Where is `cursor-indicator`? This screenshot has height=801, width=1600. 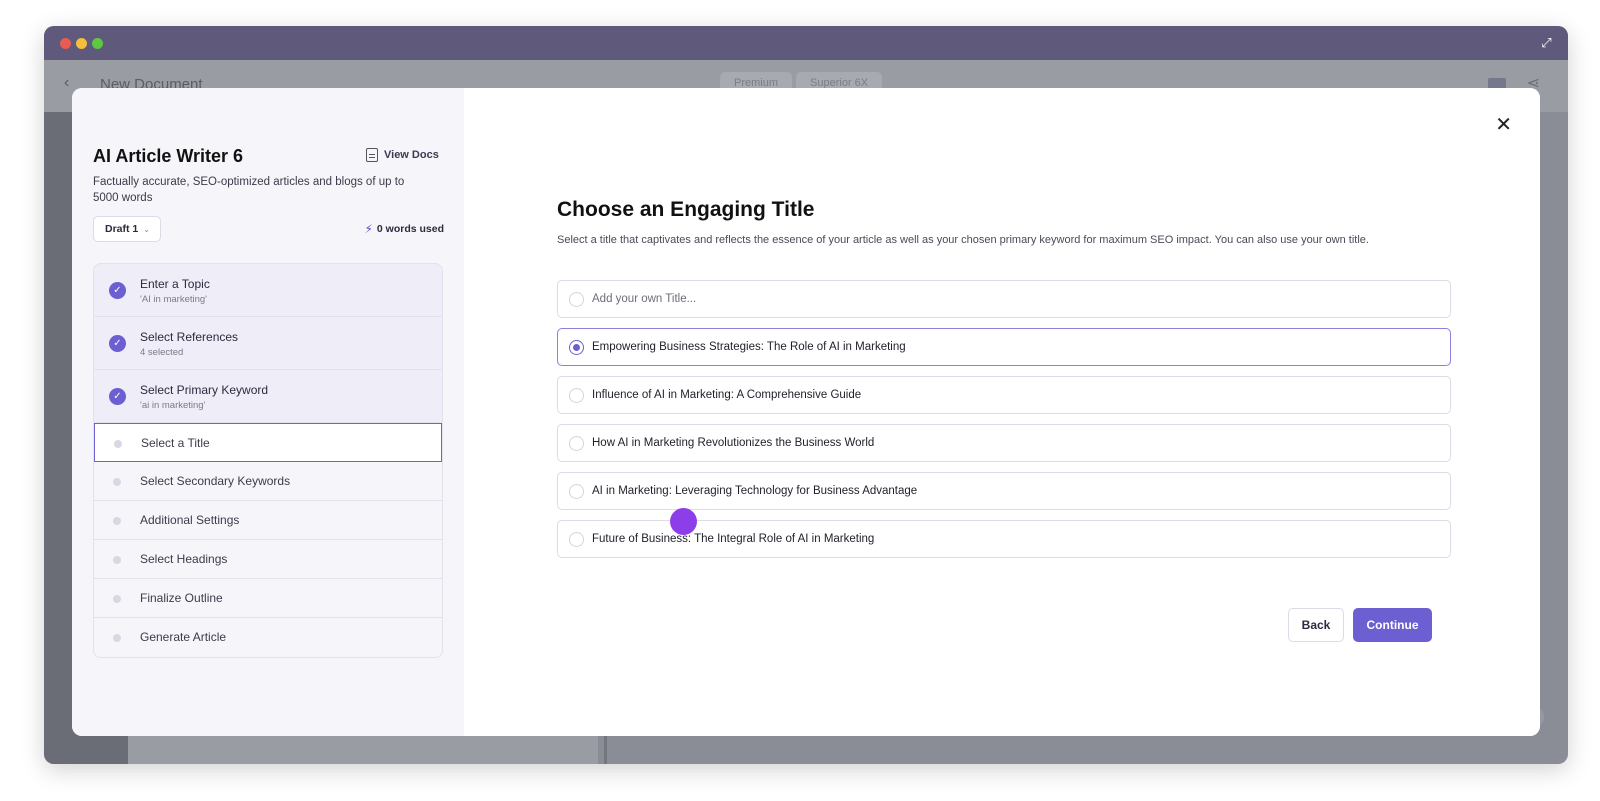
cursor-indicator is located at coordinates (683, 521).